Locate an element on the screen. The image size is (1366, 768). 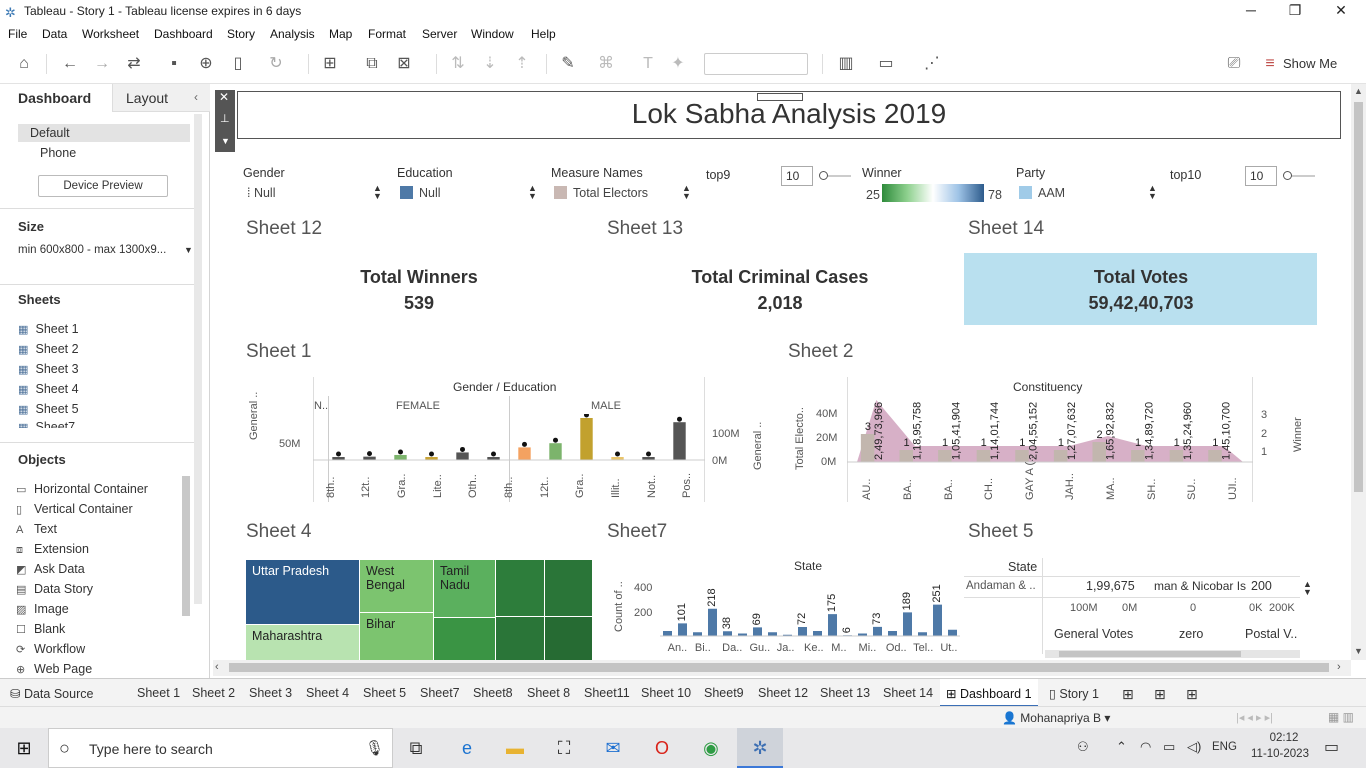
sort-asc-icon: ⇣ is located at coordinates (490, 64).